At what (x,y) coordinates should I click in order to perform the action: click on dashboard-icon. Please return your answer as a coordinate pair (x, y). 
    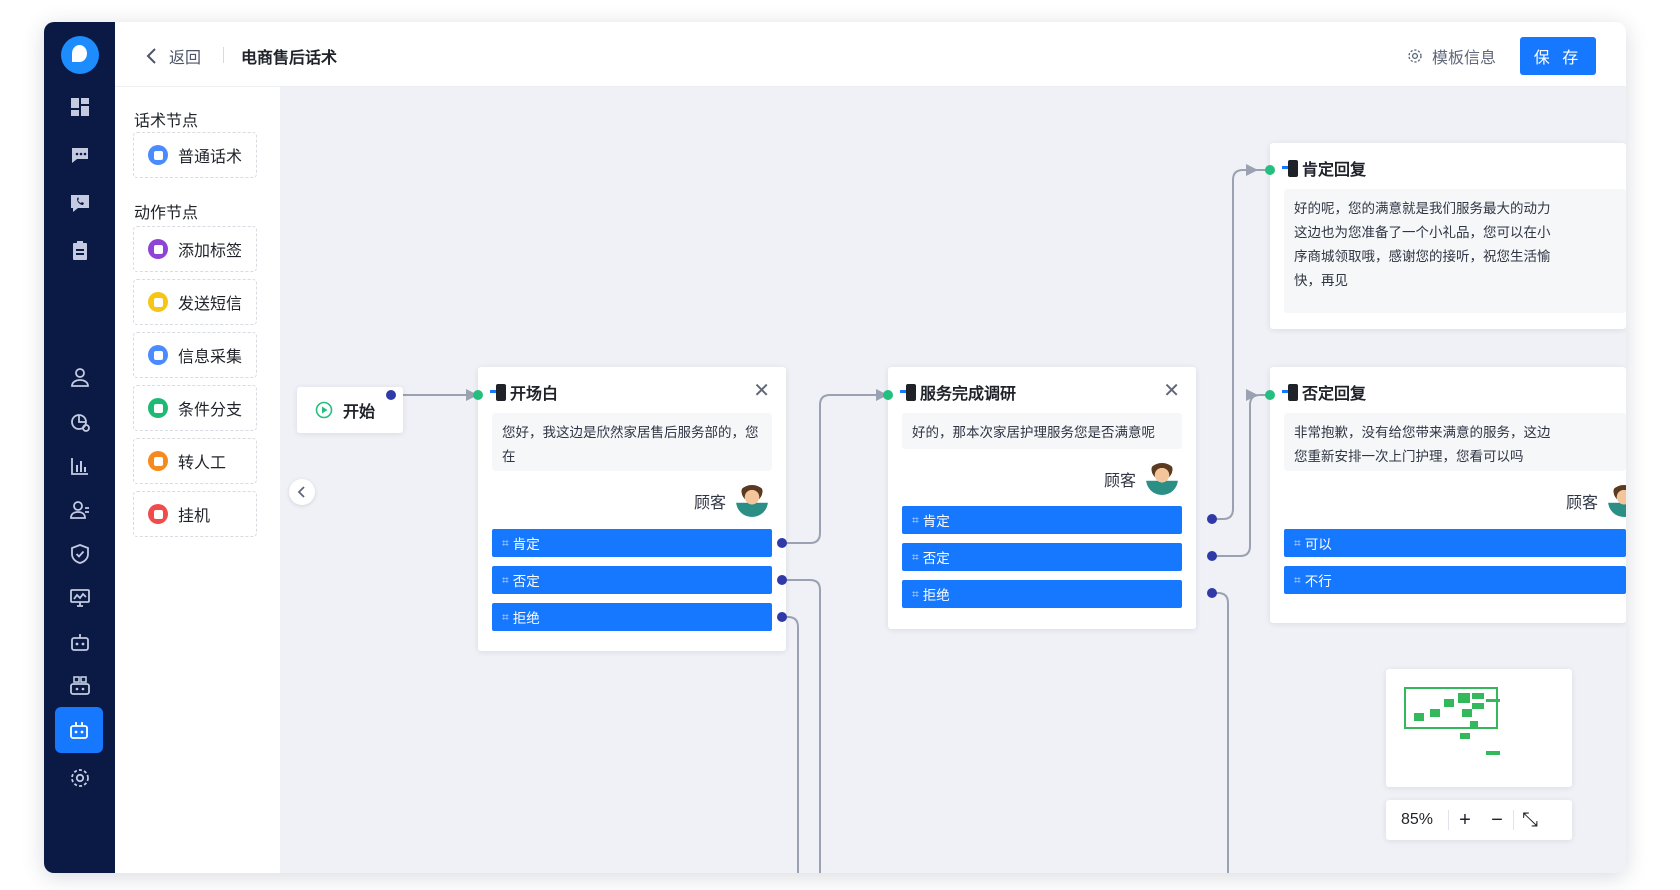
    Looking at the image, I should click on (79, 107).